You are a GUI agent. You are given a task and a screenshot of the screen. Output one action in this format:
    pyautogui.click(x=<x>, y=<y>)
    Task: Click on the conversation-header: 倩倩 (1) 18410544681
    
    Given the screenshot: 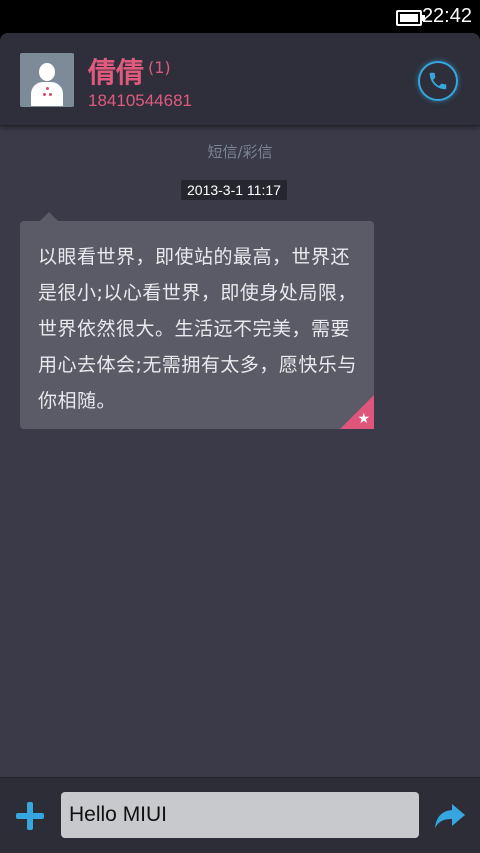 What is the action you would take?
    pyautogui.click(x=240, y=79)
    